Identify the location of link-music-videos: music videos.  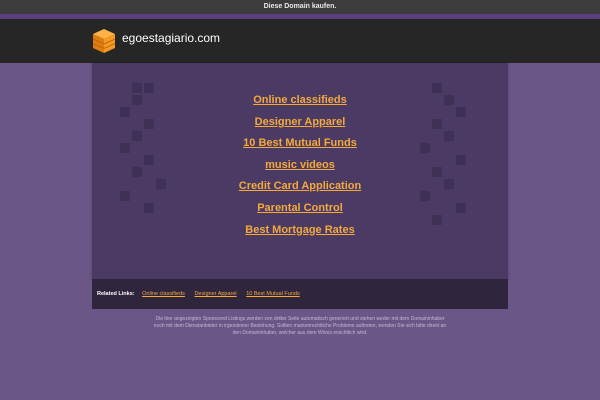
(300, 166).